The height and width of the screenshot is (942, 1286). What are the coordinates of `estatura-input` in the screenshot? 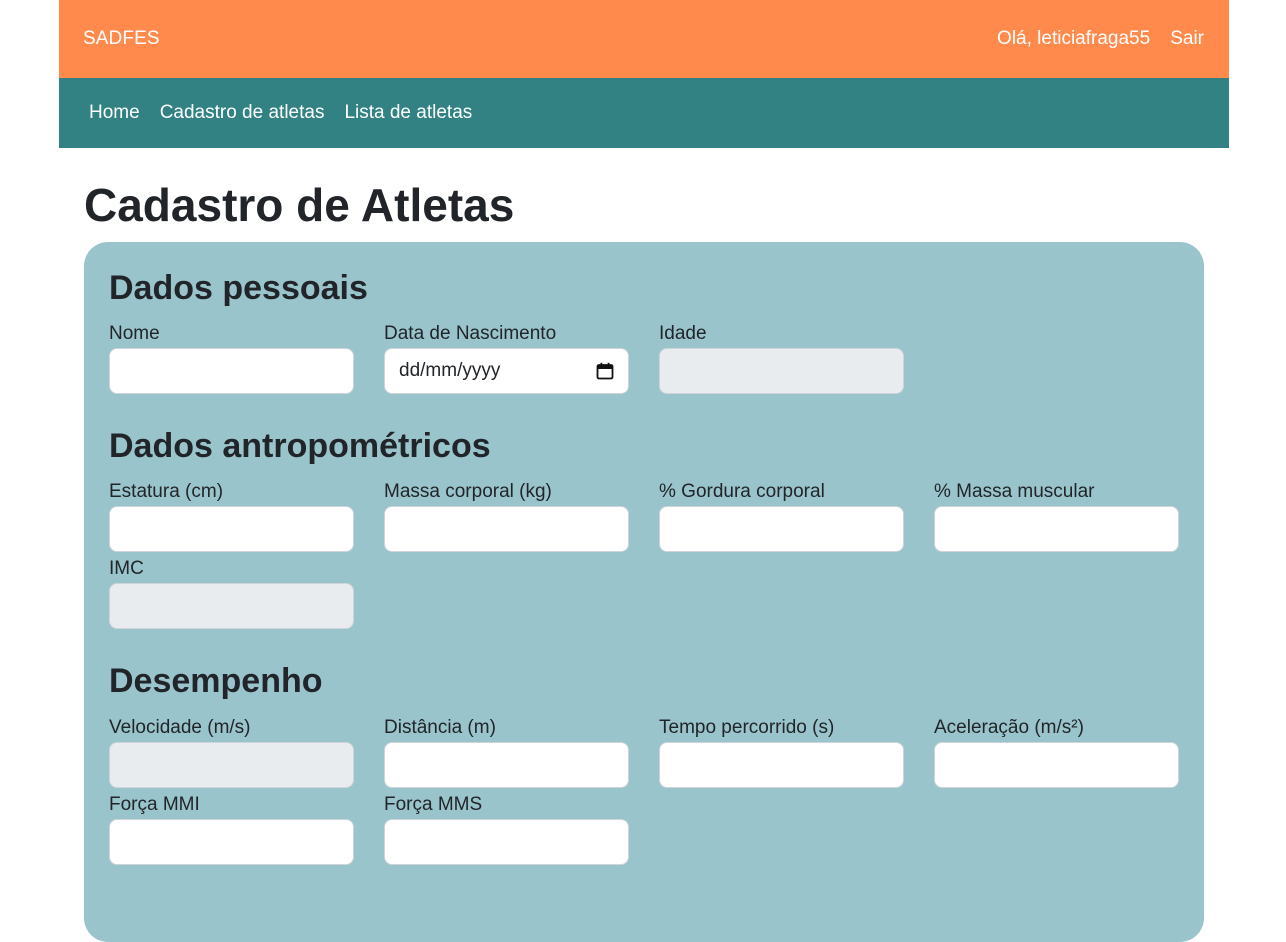 It's located at (231, 529).